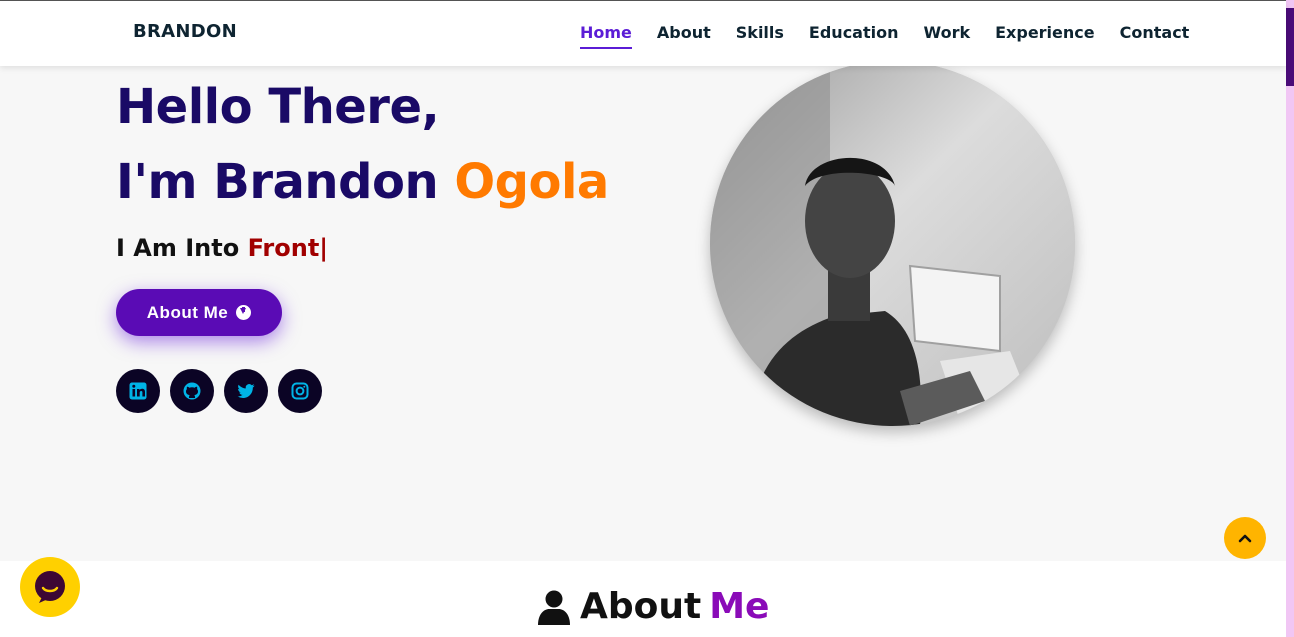  What do you see at coordinates (1155, 36) in the screenshot?
I see `nav-contact: Contact` at bounding box center [1155, 36].